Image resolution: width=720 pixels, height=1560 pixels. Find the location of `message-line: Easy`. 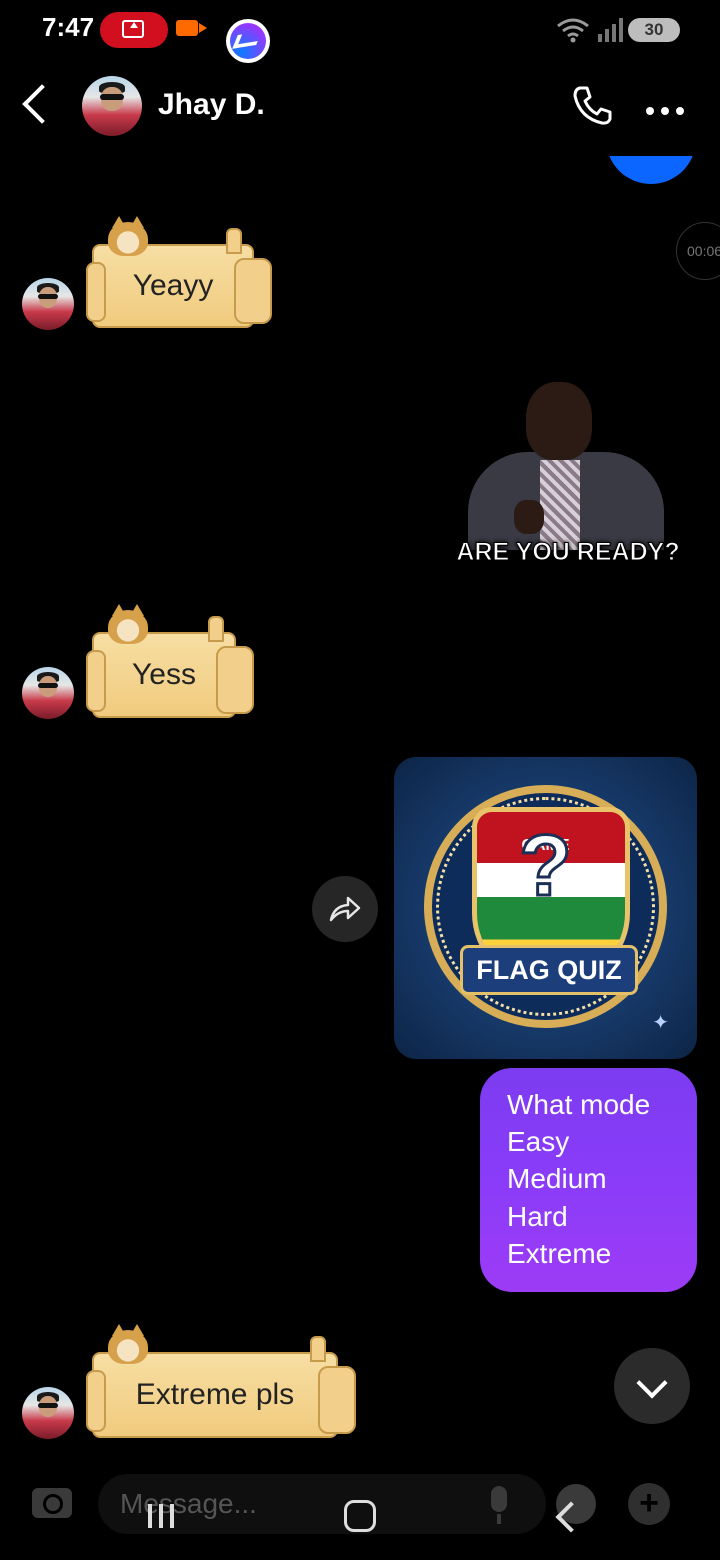

message-line: Easy is located at coordinates (538, 1141).